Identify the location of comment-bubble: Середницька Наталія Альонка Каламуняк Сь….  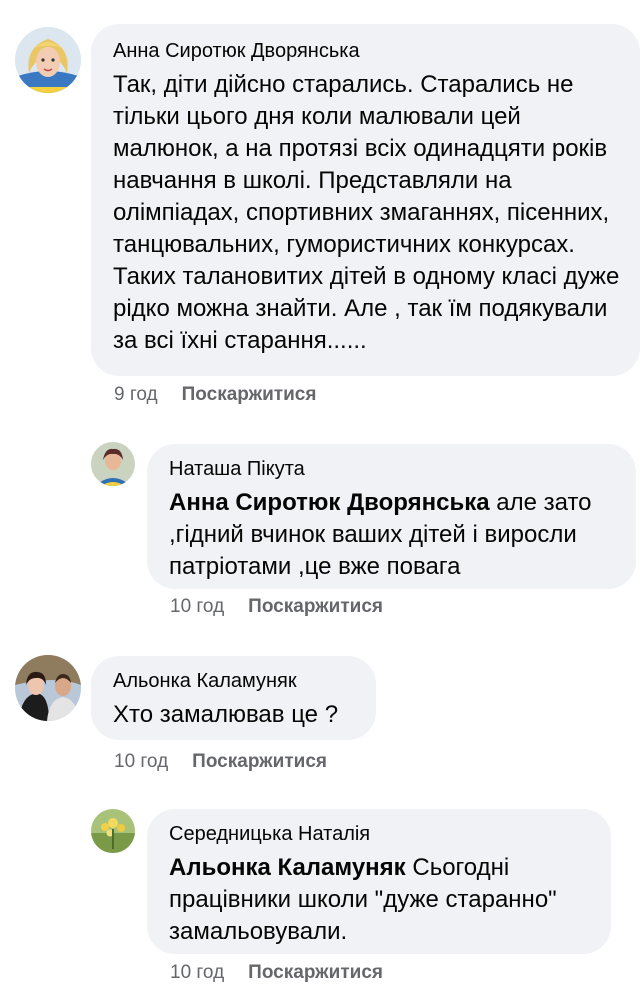
(379, 881).